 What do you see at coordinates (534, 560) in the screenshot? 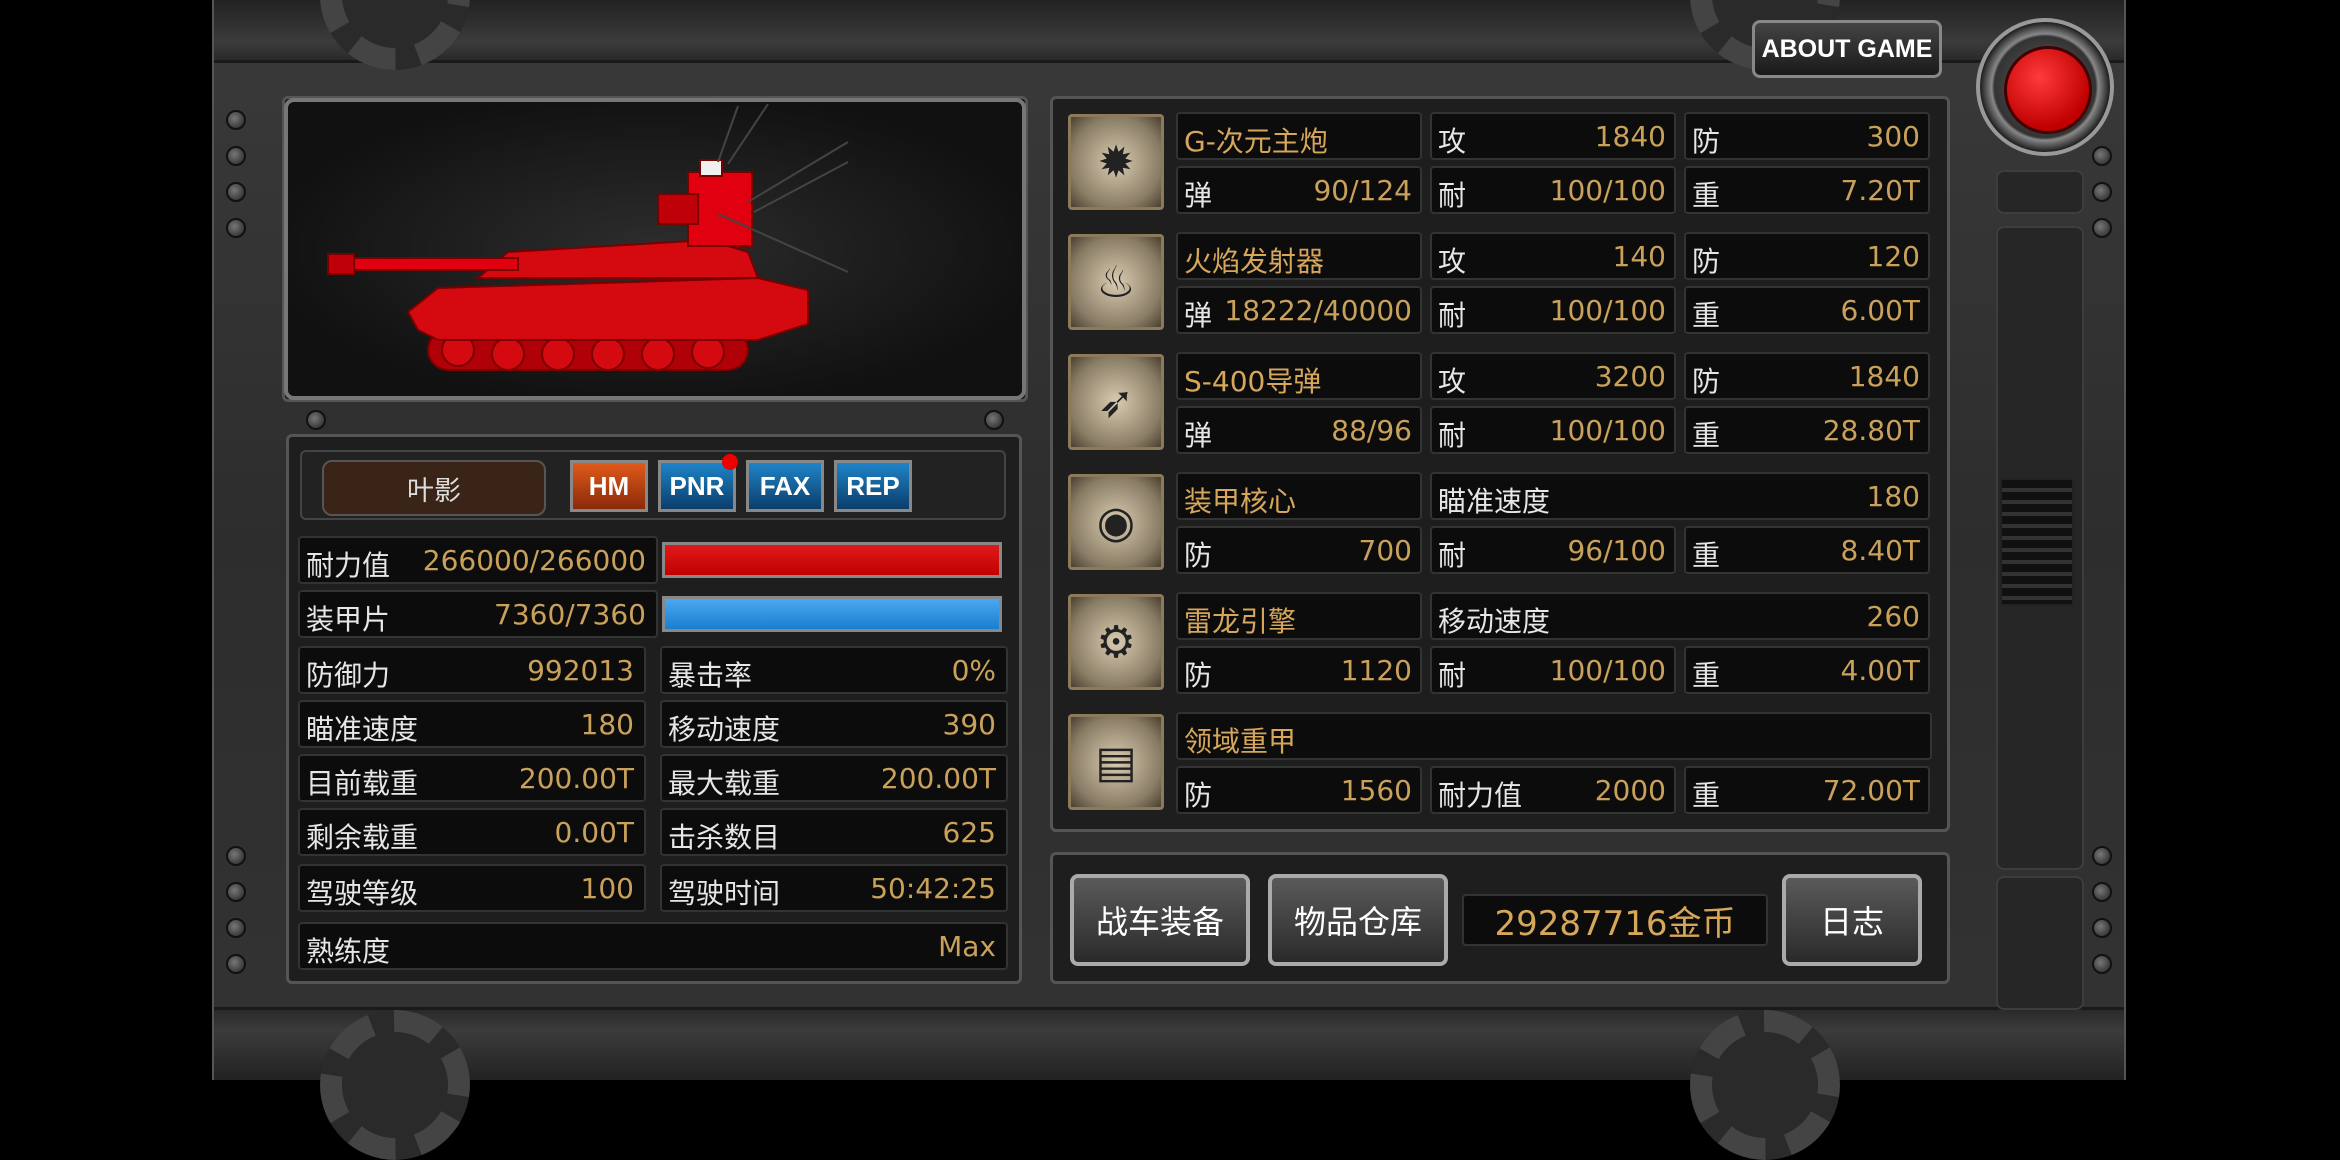
I see `durability-value: 266000/266000` at bounding box center [534, 560].